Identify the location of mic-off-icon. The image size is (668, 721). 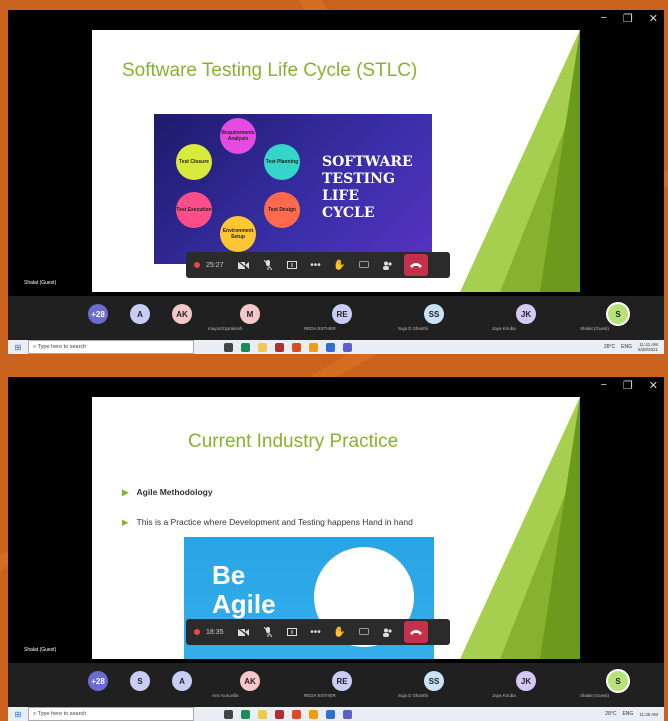
(267, 632).